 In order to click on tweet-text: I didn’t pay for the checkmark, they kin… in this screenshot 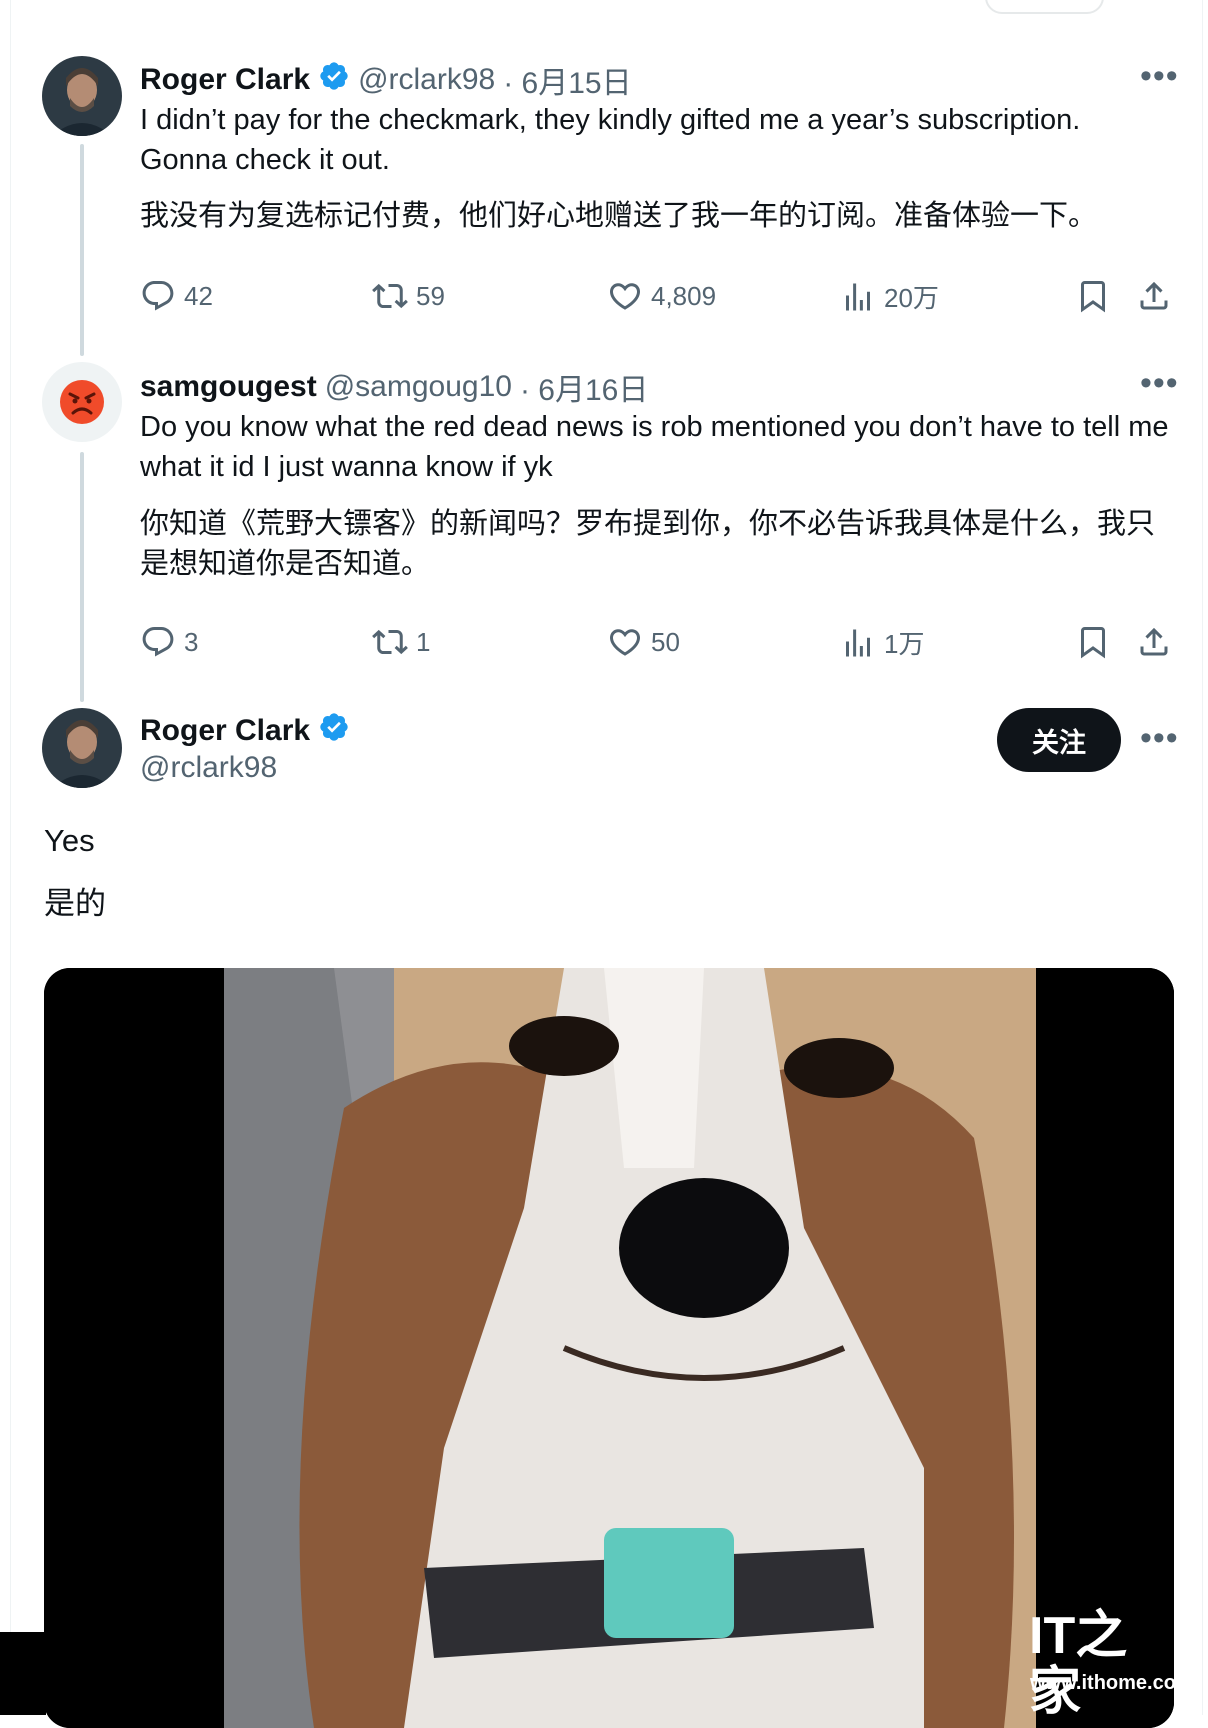, I will do `click(610, 140)`.